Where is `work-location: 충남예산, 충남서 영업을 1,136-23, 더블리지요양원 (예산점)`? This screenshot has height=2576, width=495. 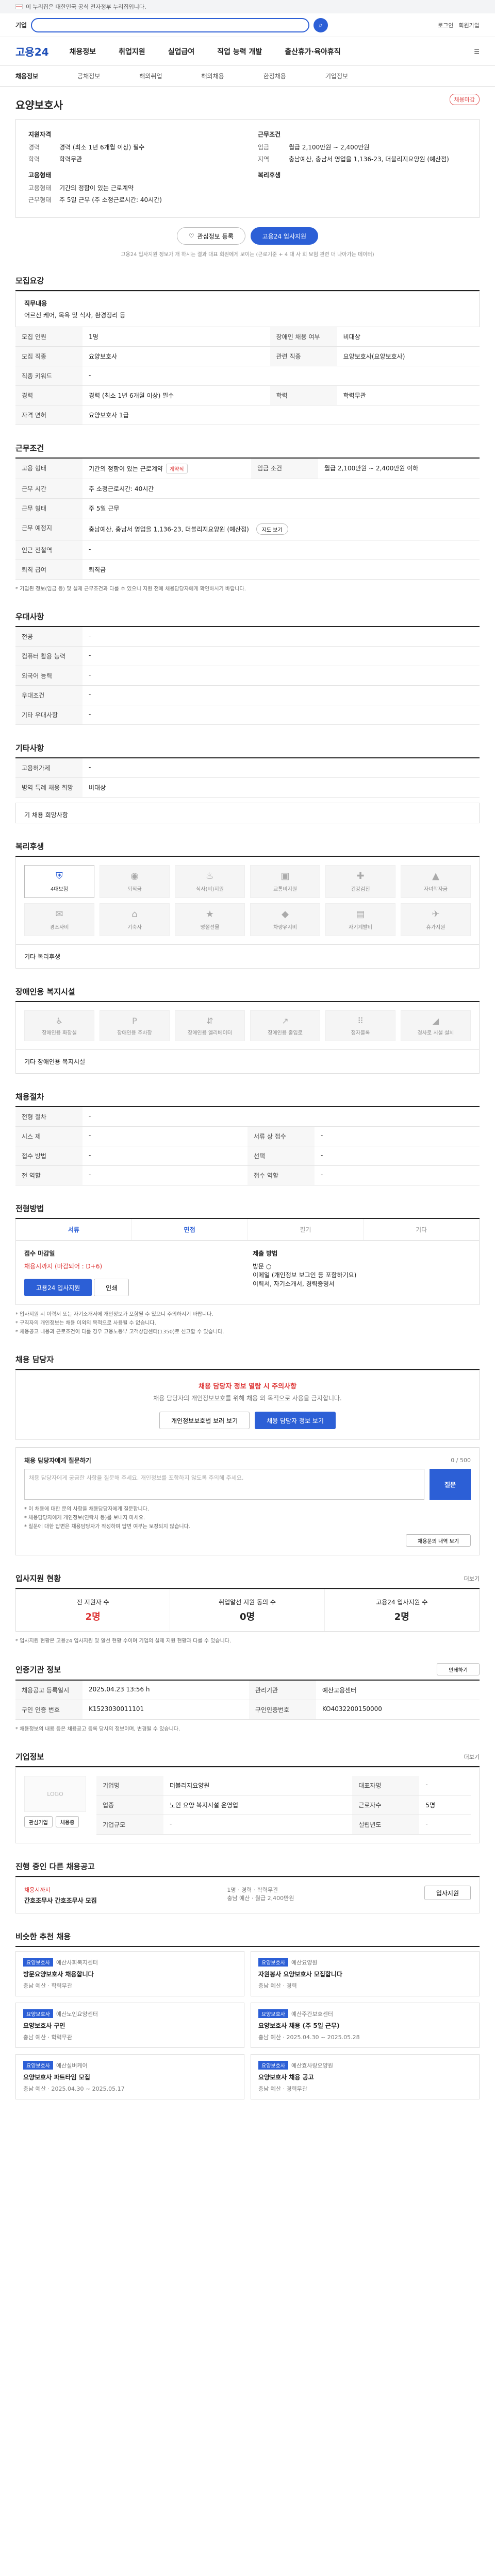 work-location: 충남예산, 충남서 영업을 1,136-23, 더블리지요양원 (예산점) is located at coordinates (169, 529).